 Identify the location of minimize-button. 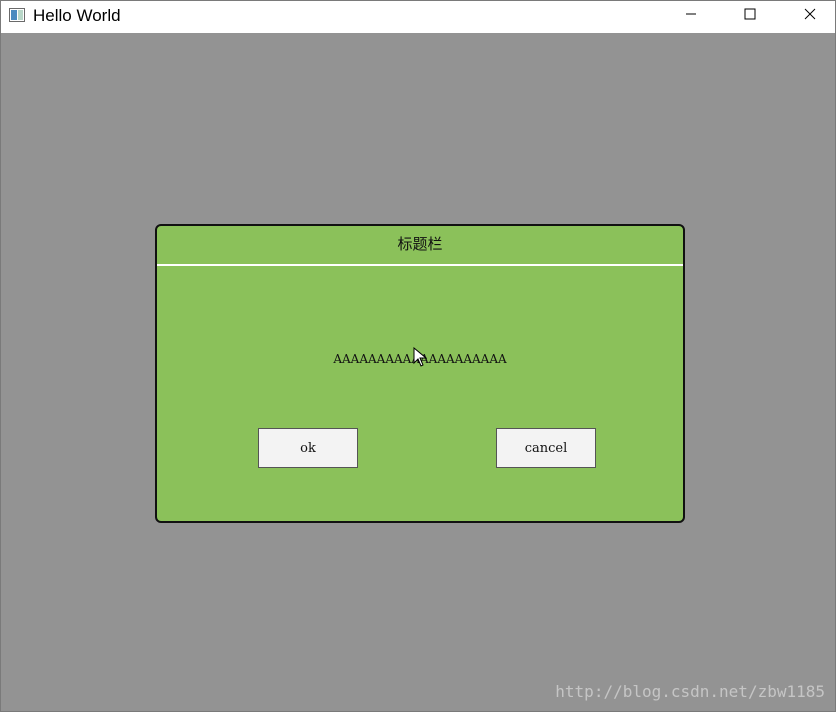
(691, 16).